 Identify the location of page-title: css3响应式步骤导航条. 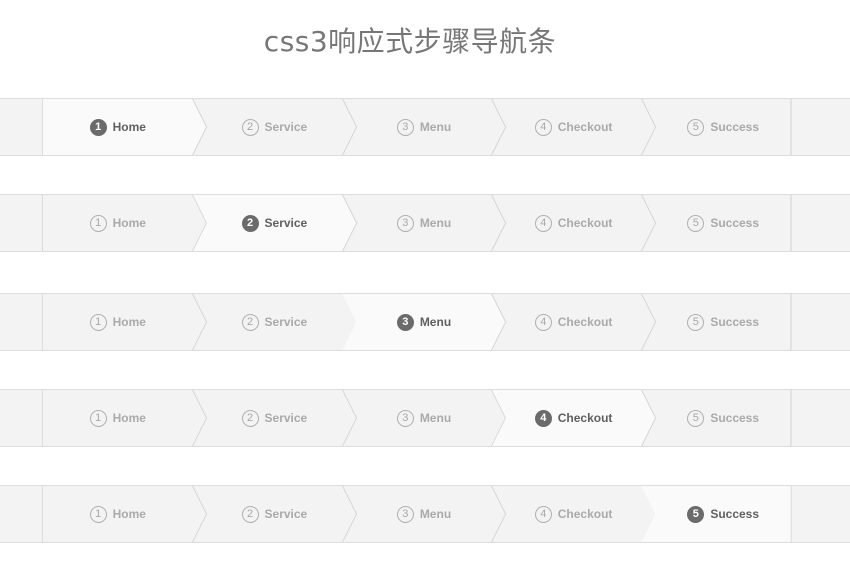
(410, 41).